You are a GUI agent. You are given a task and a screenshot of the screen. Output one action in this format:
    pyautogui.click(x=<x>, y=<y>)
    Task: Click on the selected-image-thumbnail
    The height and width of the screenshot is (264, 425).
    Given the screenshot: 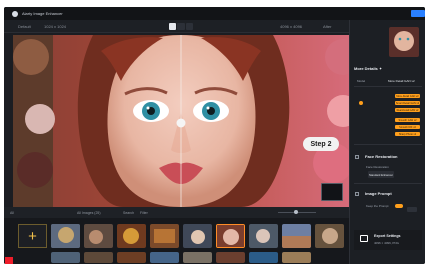 What is the action you would take?
    pyautogui.click(x=404, y=42)
    